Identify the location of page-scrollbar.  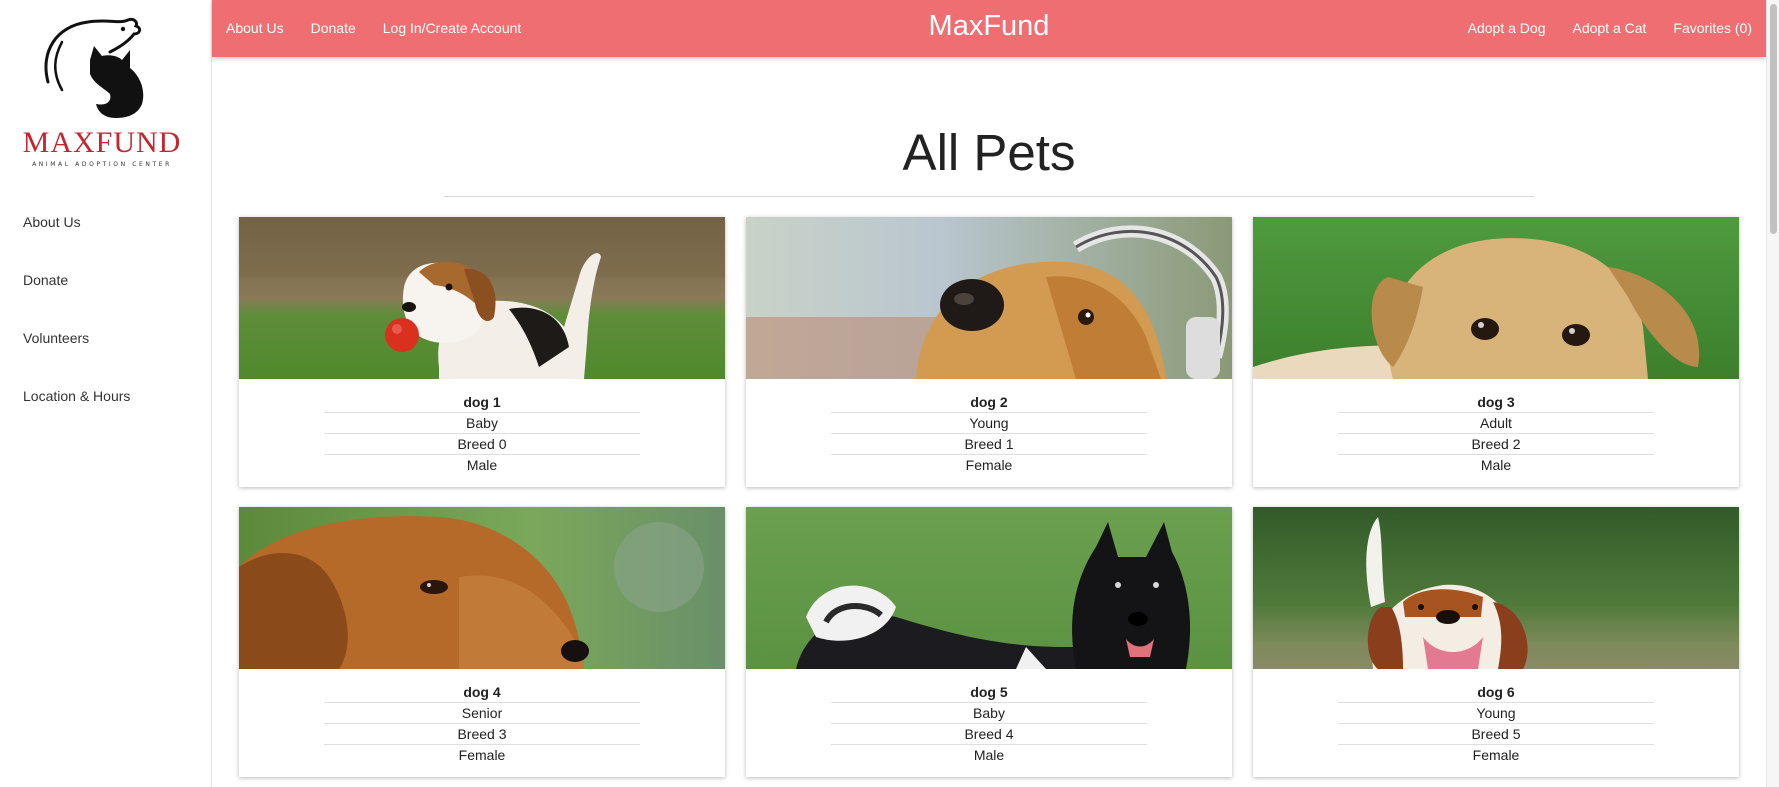
(1772, 393).